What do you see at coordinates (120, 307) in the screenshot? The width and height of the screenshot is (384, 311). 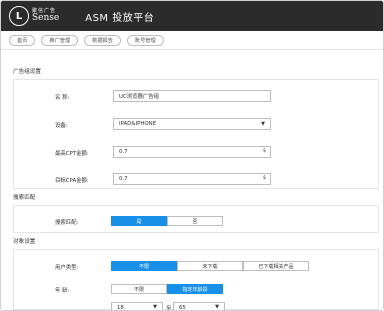 I see `age-min-value: 18` at bounding box center [120, 307].